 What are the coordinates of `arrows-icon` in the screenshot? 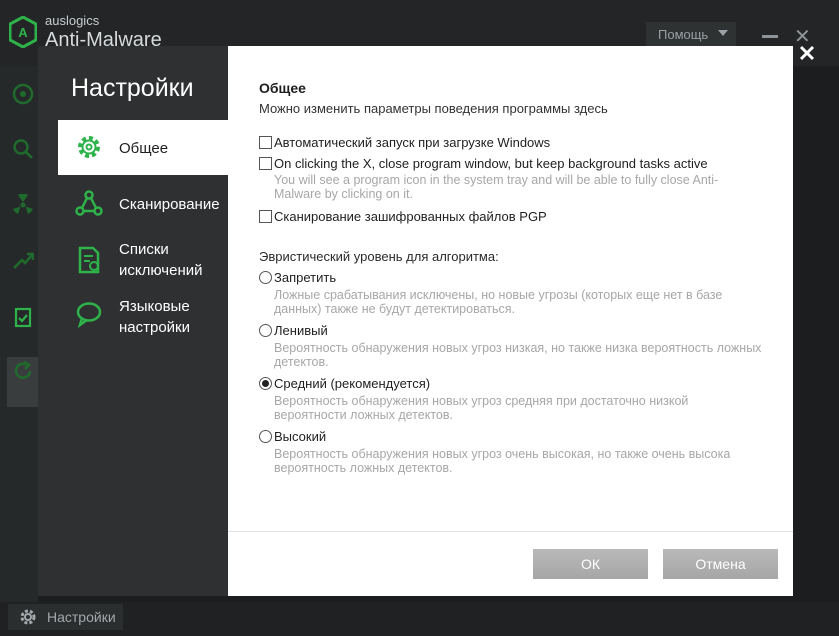 It's located at (23, 261).